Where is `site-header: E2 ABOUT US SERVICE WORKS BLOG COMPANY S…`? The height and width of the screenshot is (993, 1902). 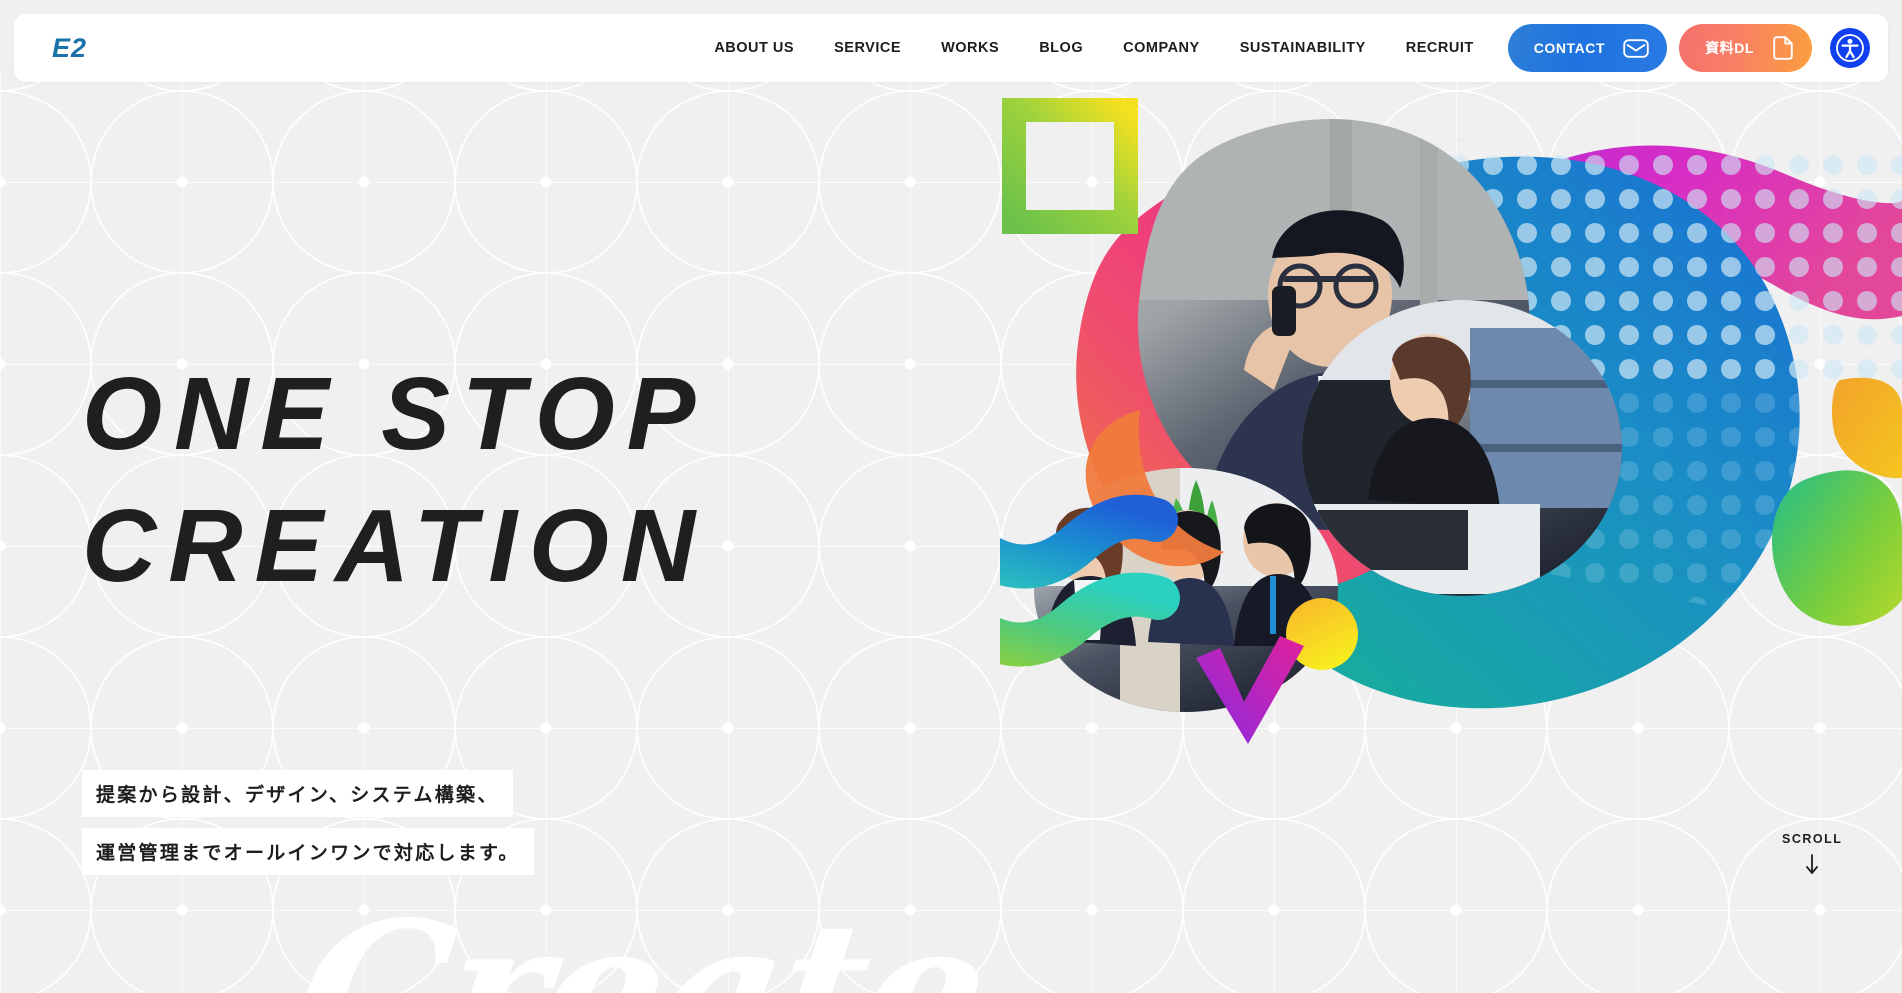
site-header: E2 ABOUT US SERVICE WORKS BLOG COMPANY S… is located at coordinates (951, 48).